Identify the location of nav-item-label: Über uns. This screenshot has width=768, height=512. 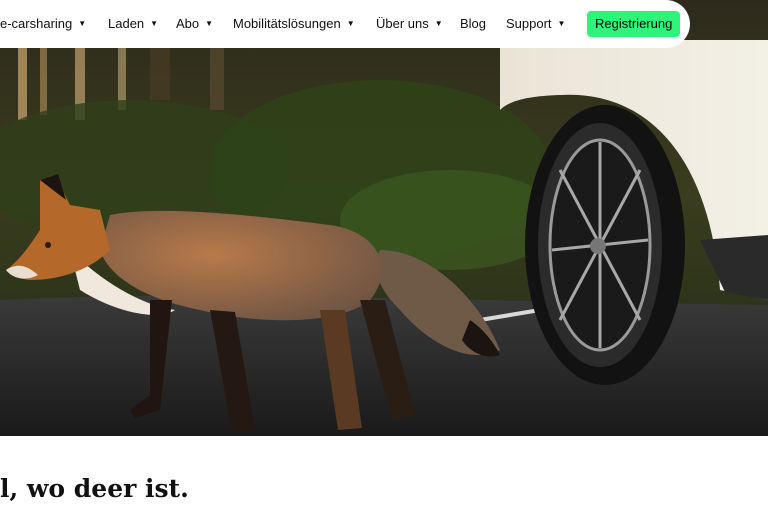
(402, 23).